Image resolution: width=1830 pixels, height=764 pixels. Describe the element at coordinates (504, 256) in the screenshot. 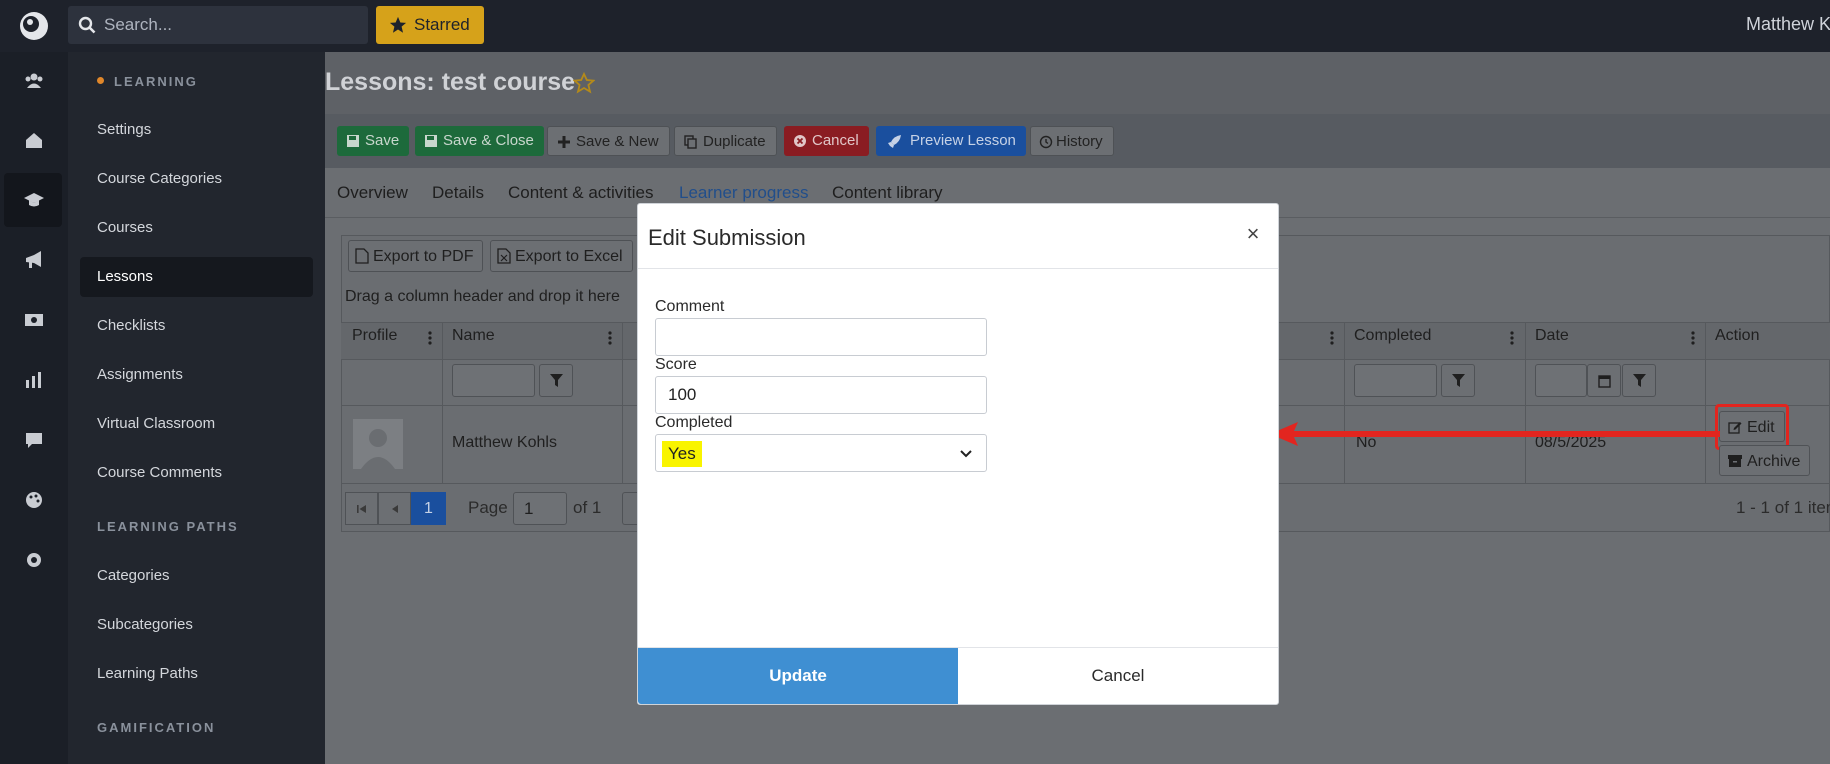

I see `excel-file-icon` at that location.